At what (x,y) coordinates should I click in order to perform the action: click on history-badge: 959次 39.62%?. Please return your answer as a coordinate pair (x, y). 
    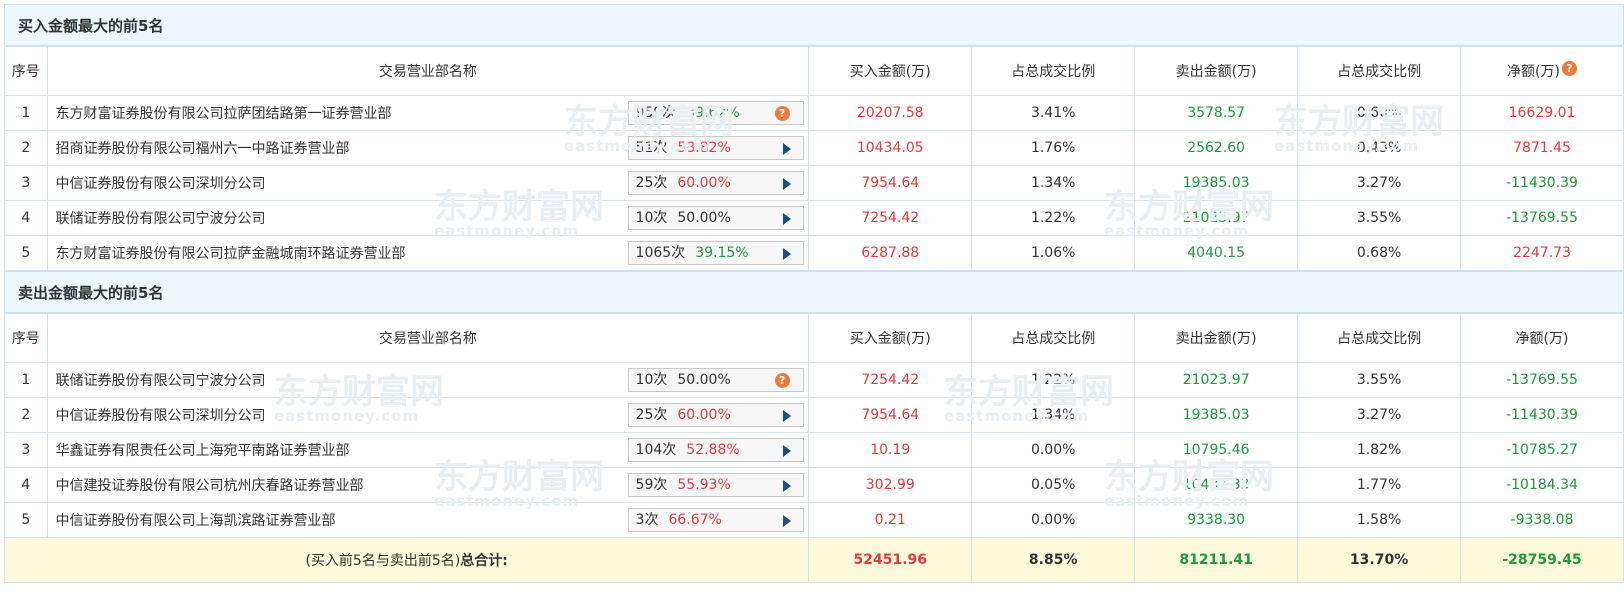
    Looking at the image, I should click on (715, 113).